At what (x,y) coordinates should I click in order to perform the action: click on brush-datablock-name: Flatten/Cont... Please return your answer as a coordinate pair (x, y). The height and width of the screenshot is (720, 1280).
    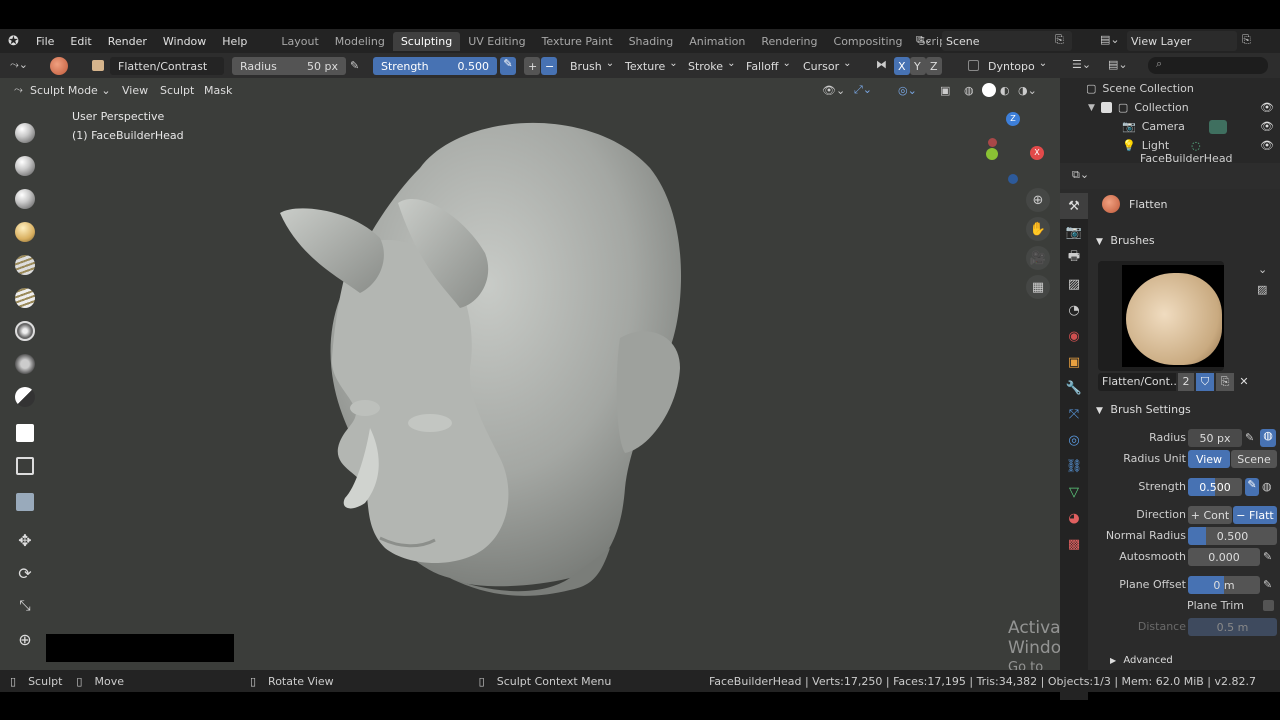
    Looking at the image, I should click on (1137, 382).